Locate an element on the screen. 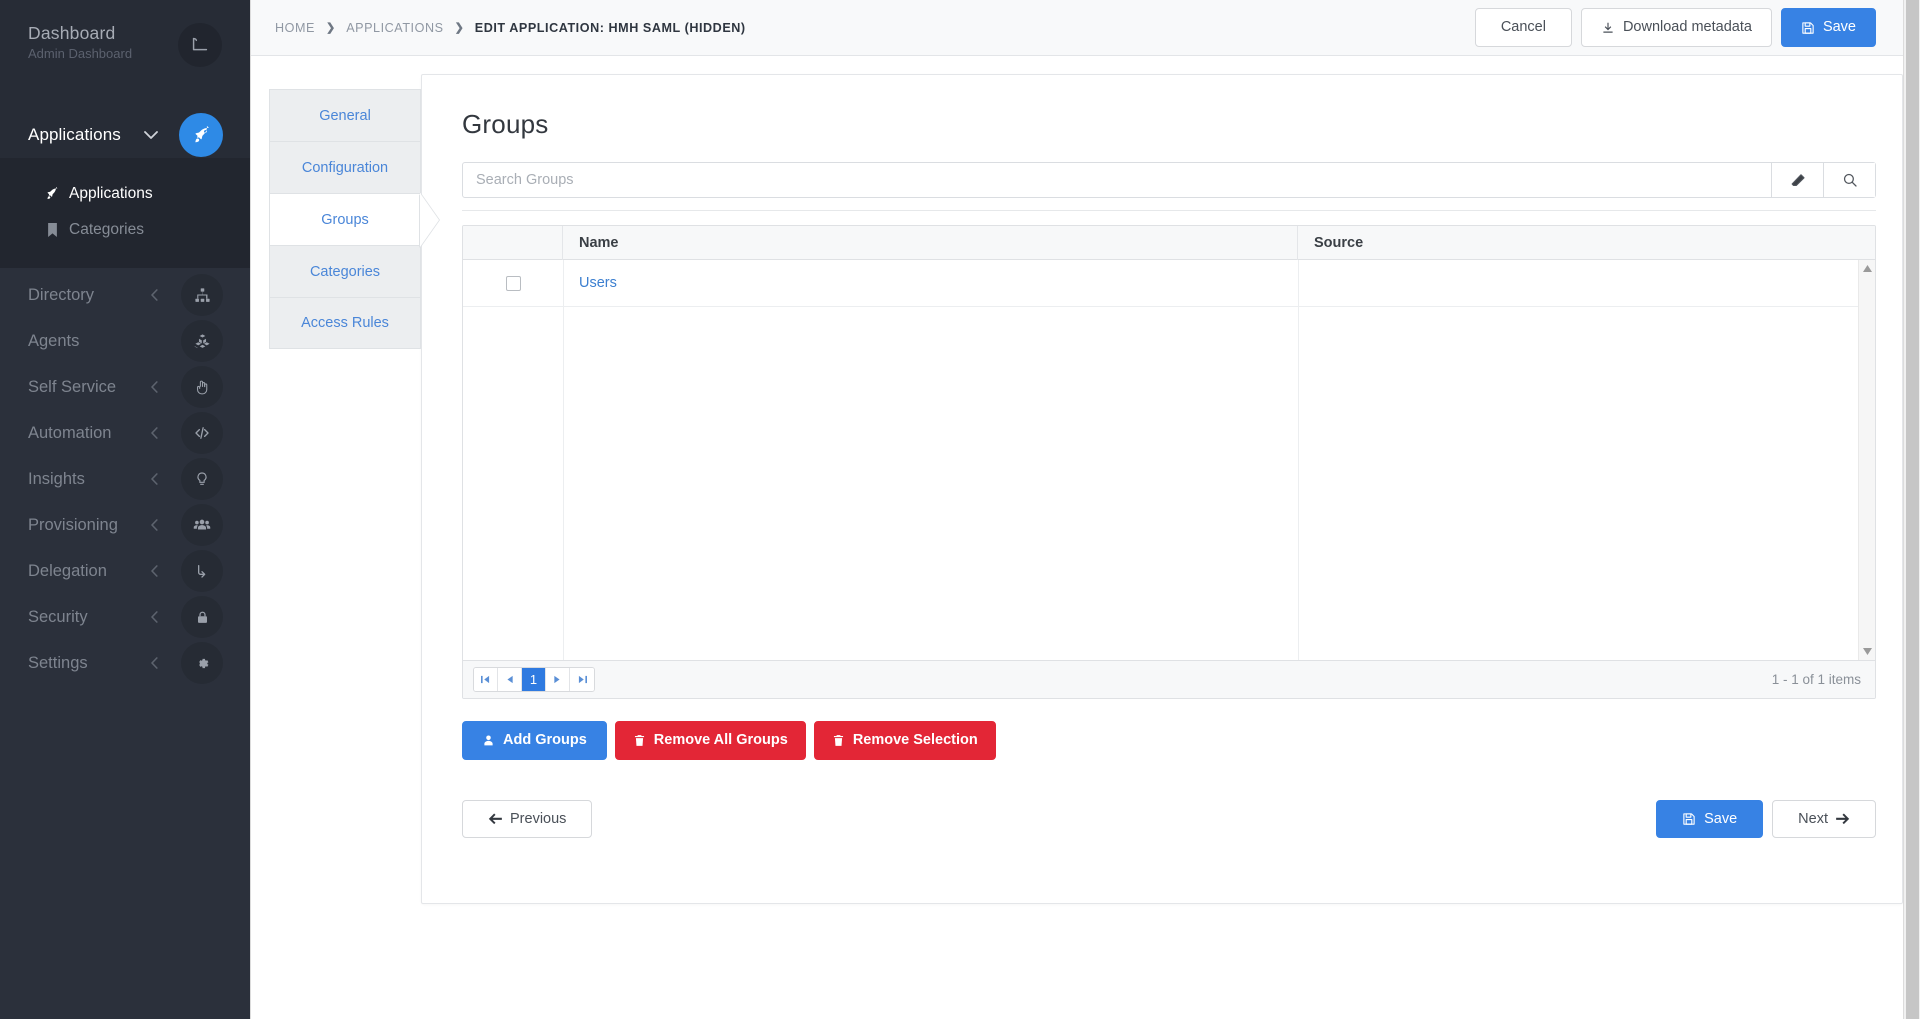 The height and width of the screenshot is (1019, 1920). sidebar-section-applications: Applications is located at coordinates (125, 135).